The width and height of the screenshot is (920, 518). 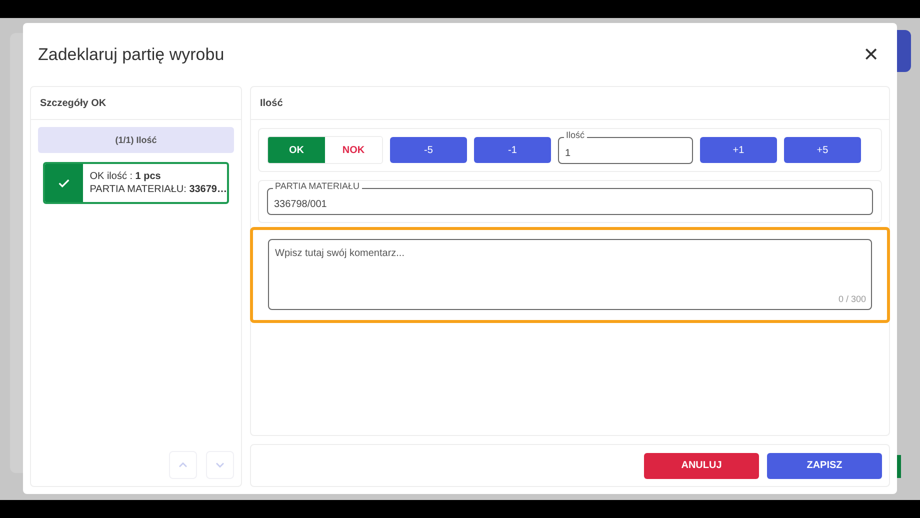 I want to click on decrement-button: -1, so click(x=512, y=150).